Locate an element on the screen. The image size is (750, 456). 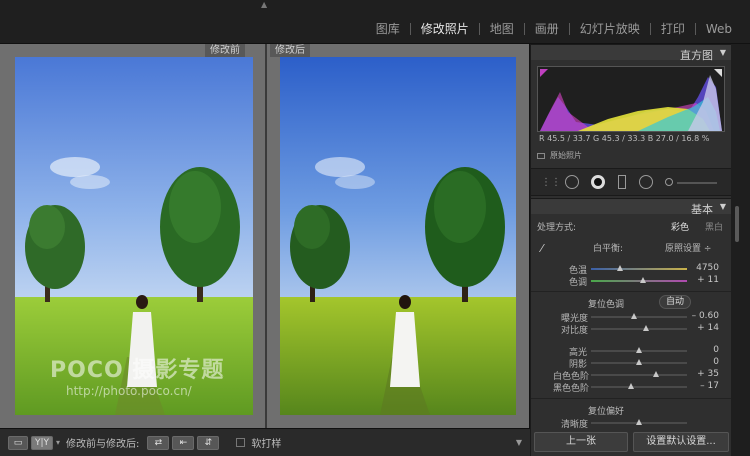
blacks-label: 黑色色阶 is located at coordinates (571, 389).